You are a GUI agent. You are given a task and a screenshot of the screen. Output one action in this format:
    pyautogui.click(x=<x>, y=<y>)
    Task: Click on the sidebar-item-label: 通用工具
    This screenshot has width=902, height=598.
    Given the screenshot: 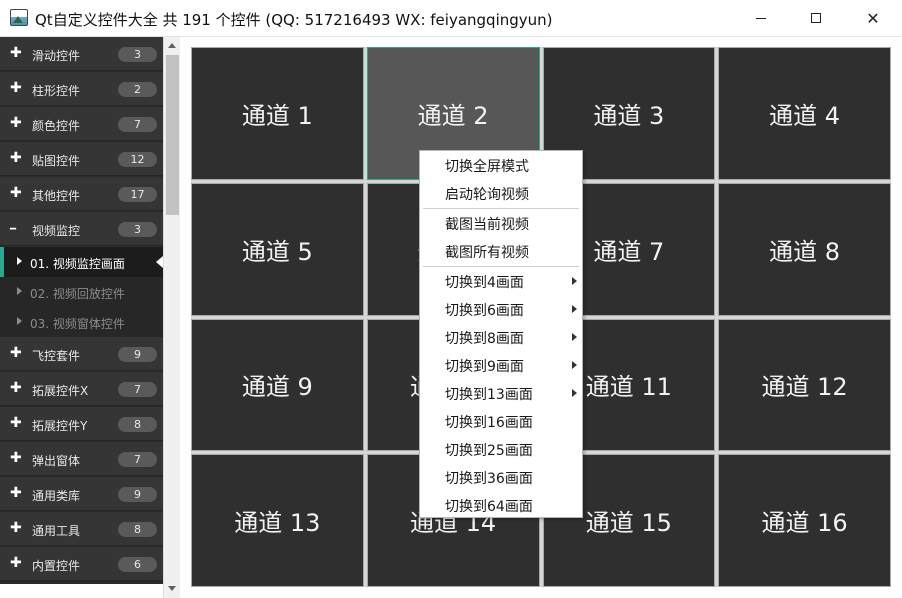 What is the action you would take?
    pyautogui.click(x=56, y=531)
    